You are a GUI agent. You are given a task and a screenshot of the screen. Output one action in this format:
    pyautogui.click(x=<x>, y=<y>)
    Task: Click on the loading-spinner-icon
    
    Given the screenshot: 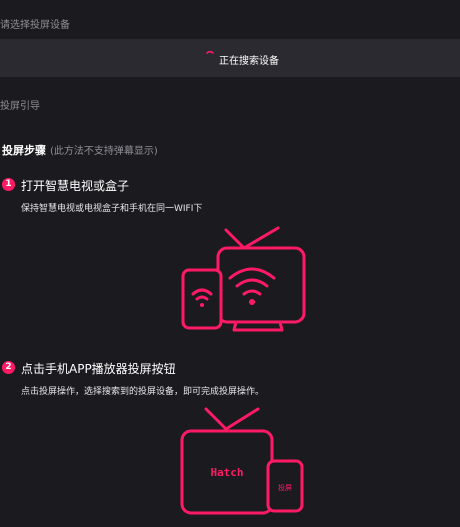 What is the action you would take?
    pyautogui.click(x=210, y=52)
    